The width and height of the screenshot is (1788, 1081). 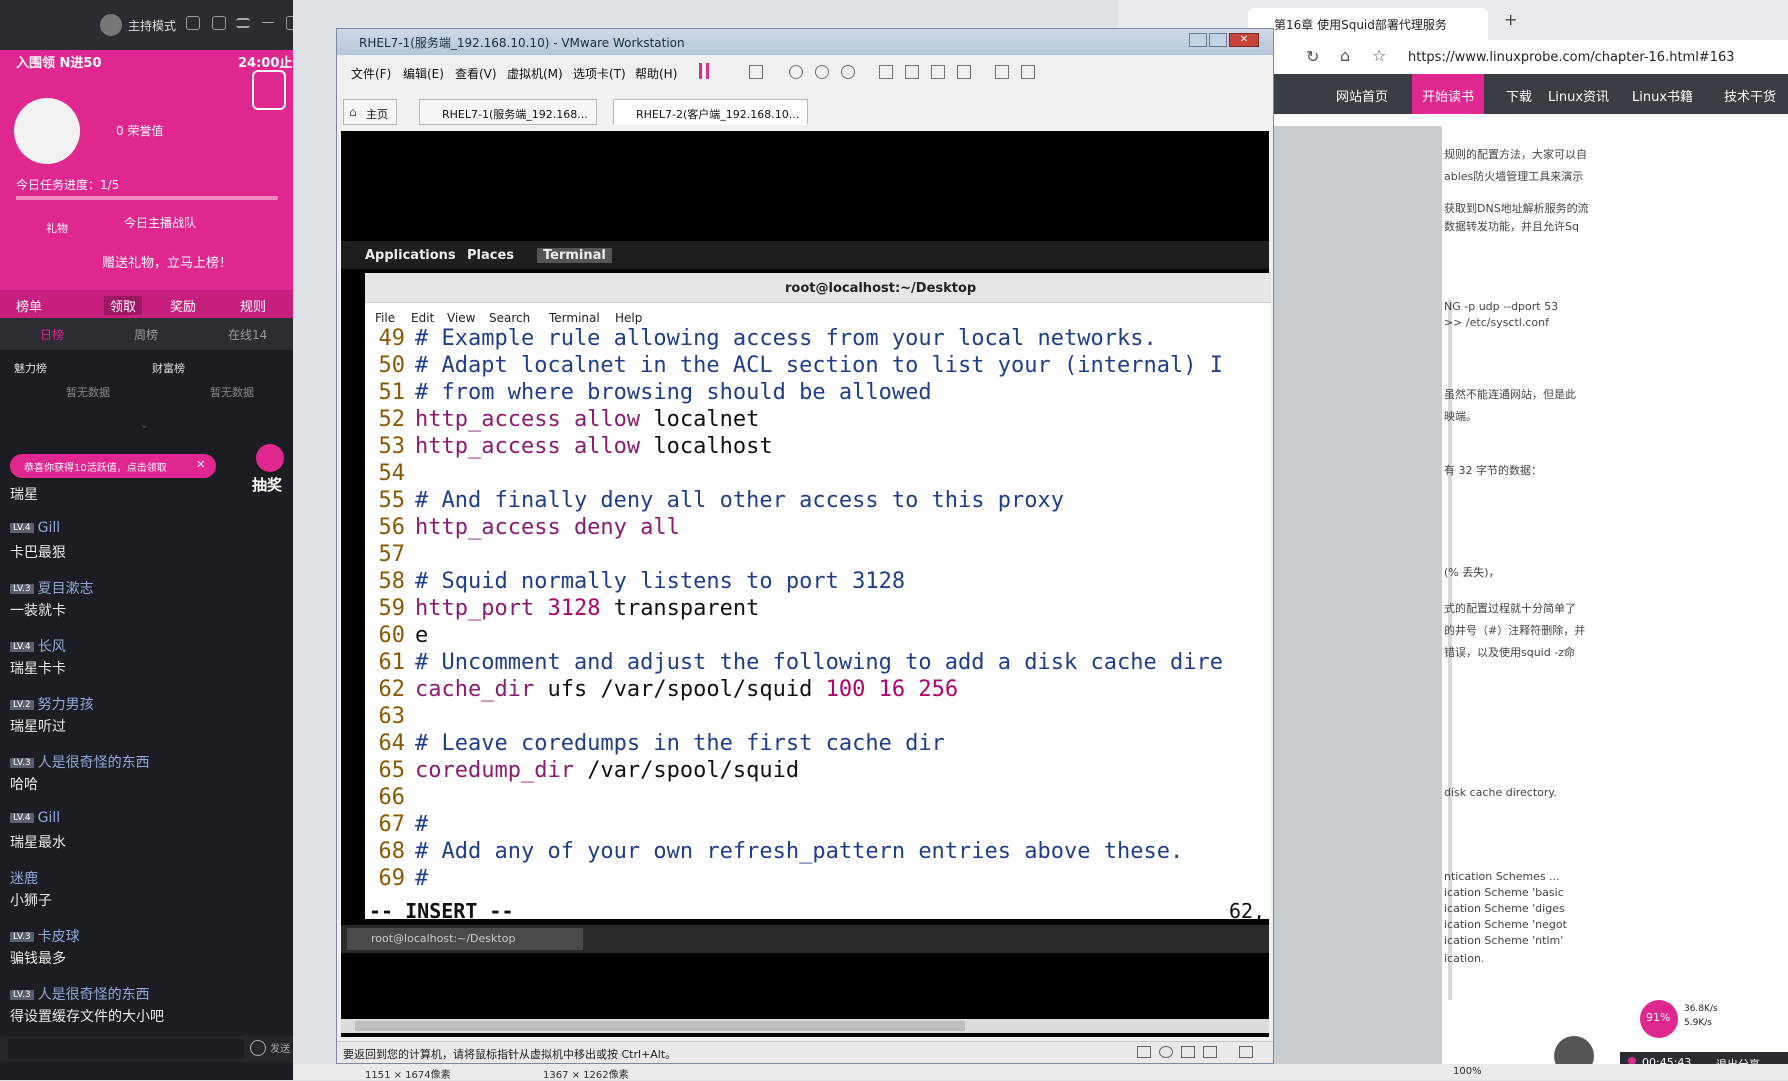 I want to click on hdd-icon, so click(x=1144, y=1052).